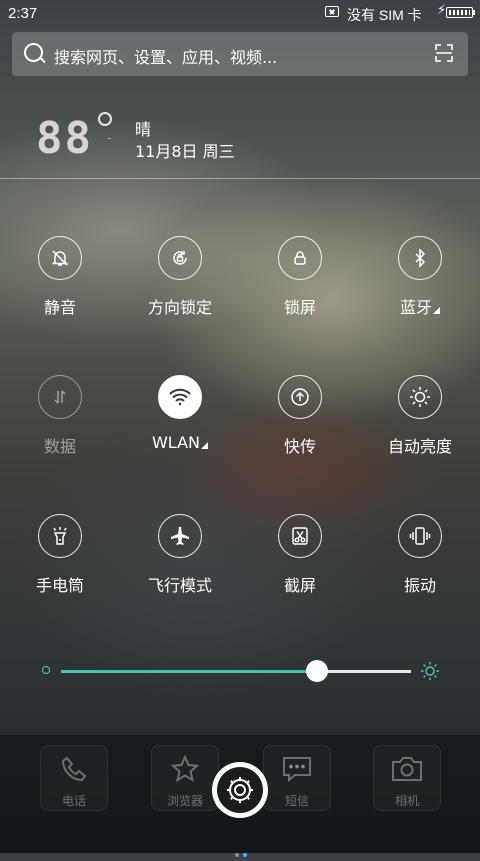 Image resolution: width=480 pixels, height=861 pixels. I want to click on flashlight-icon, so click(60, 536).